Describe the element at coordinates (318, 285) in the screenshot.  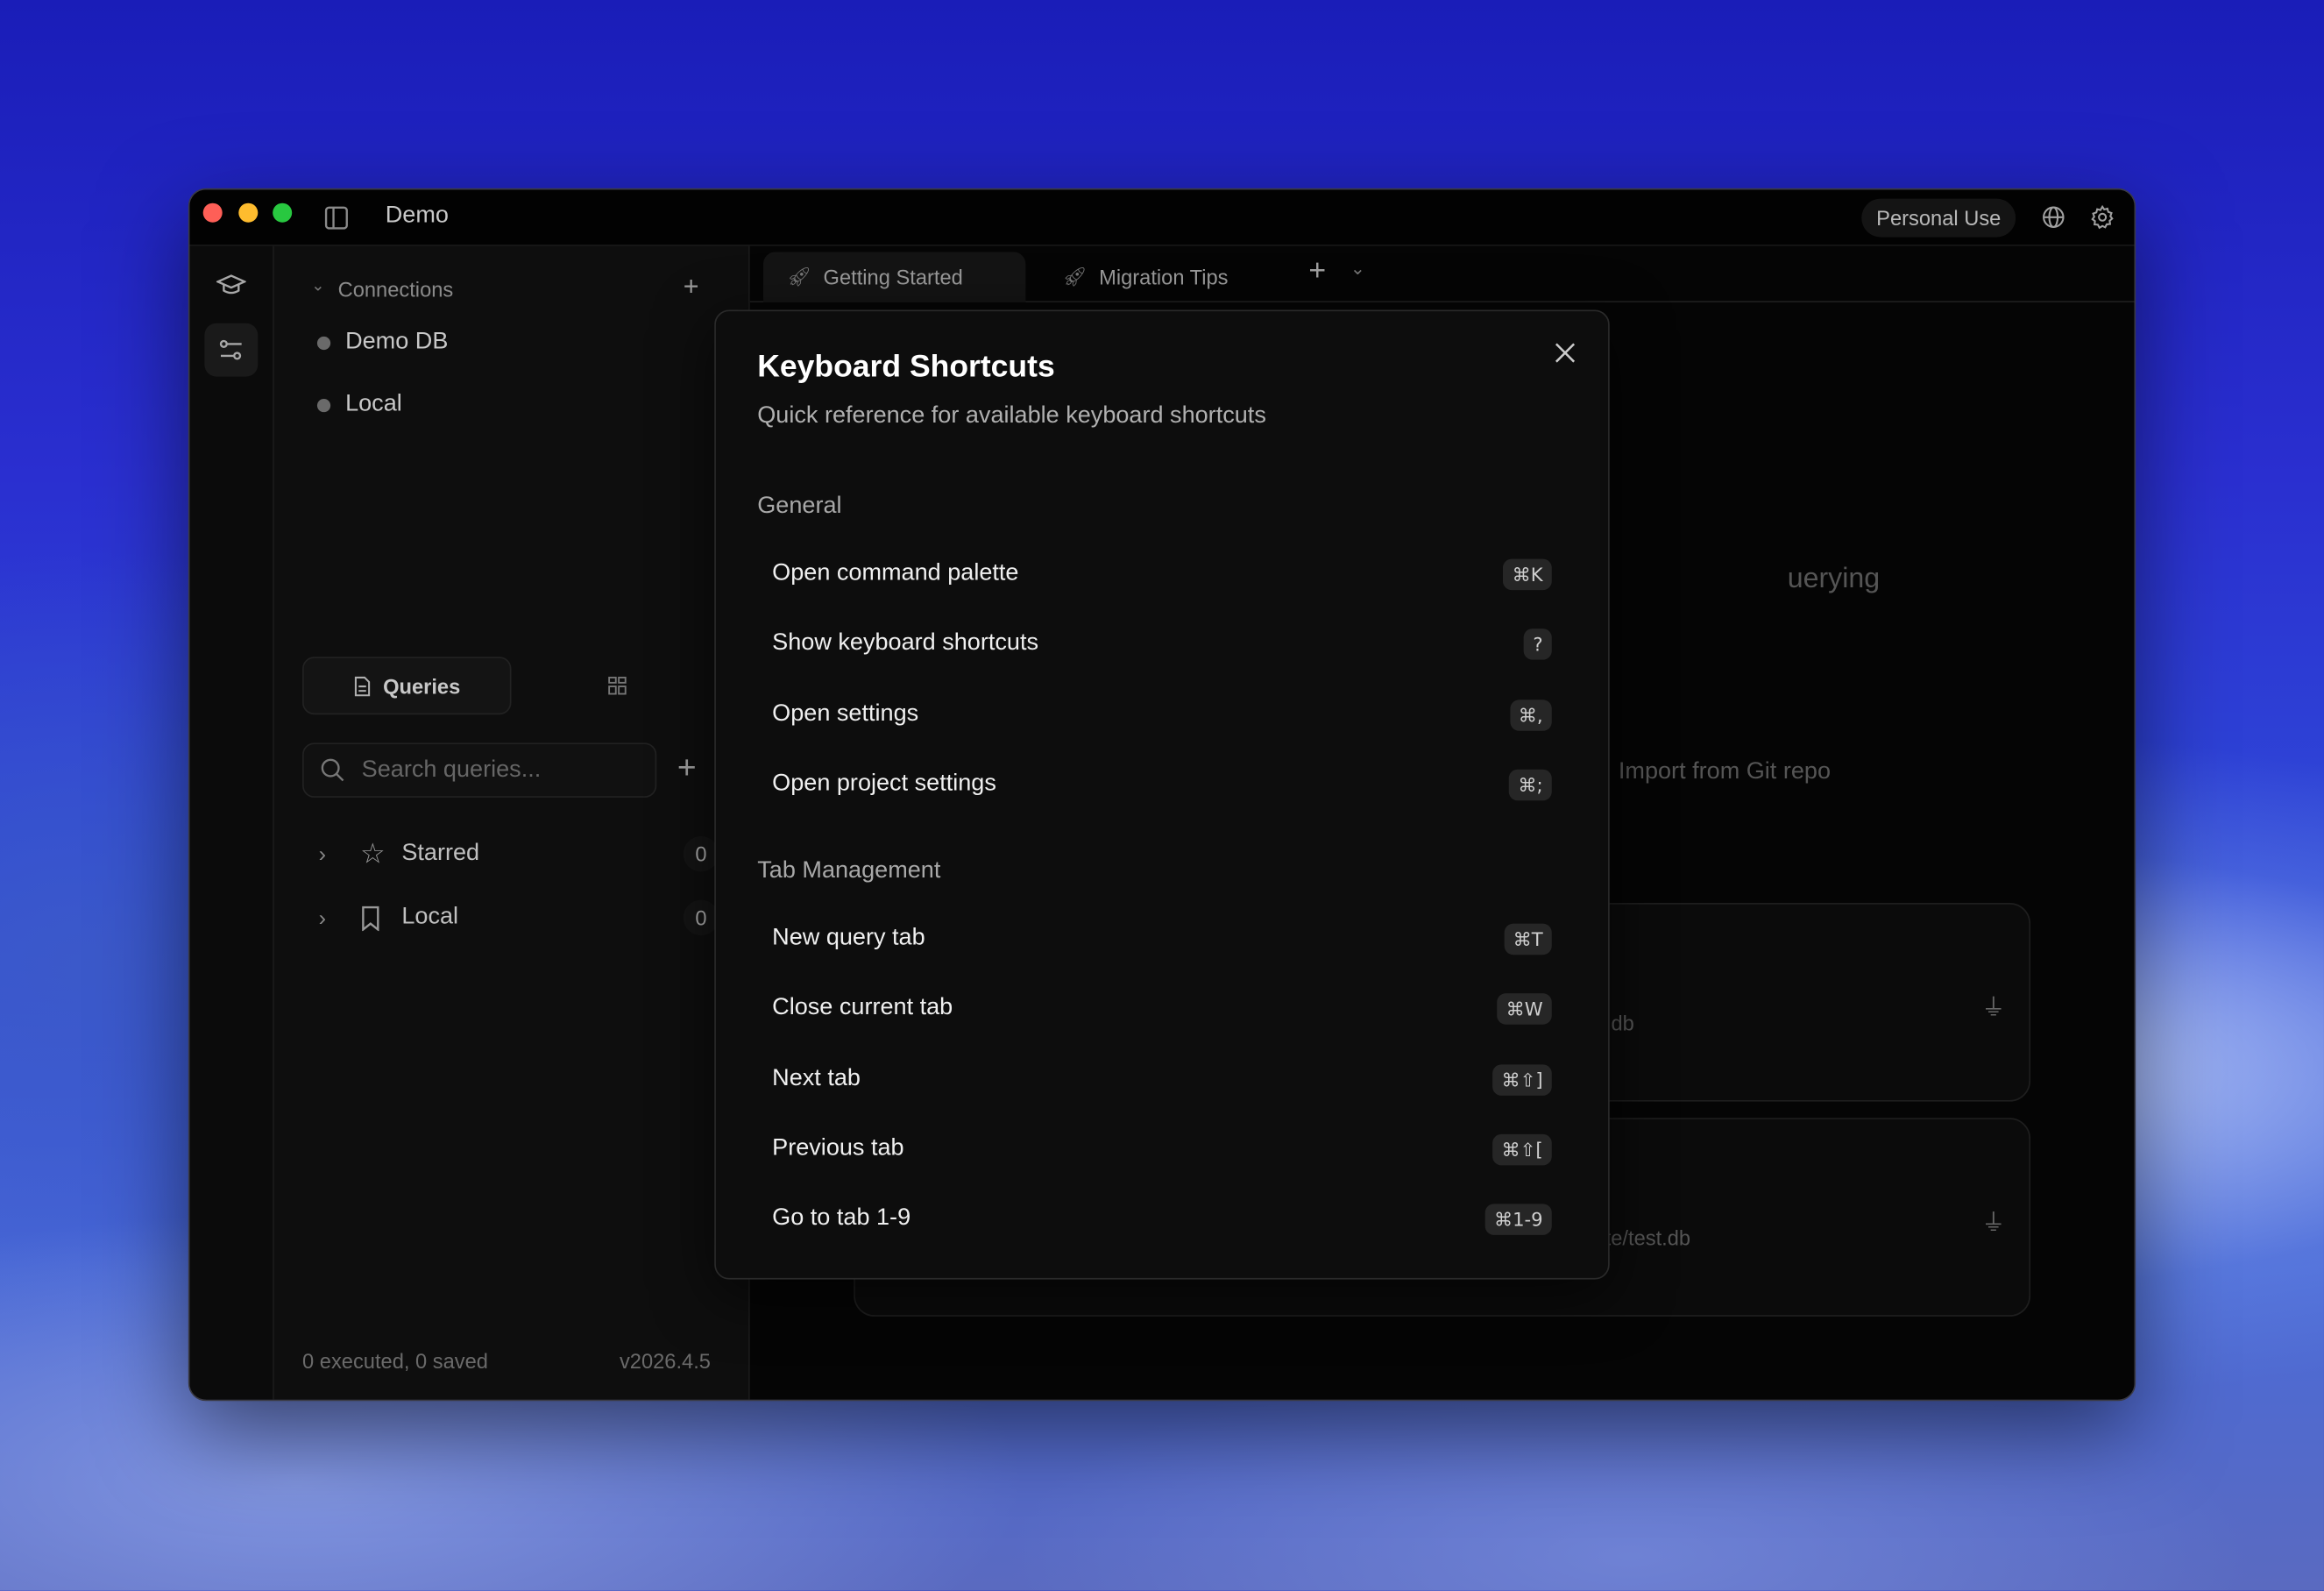
I see `chevron-down-icon: ⌄` at that location.